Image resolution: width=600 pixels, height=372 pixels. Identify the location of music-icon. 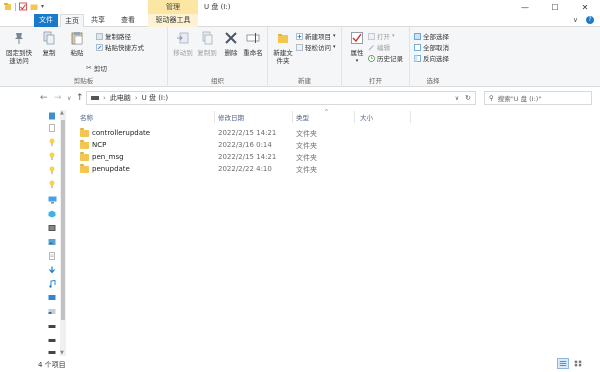
(52, 284).